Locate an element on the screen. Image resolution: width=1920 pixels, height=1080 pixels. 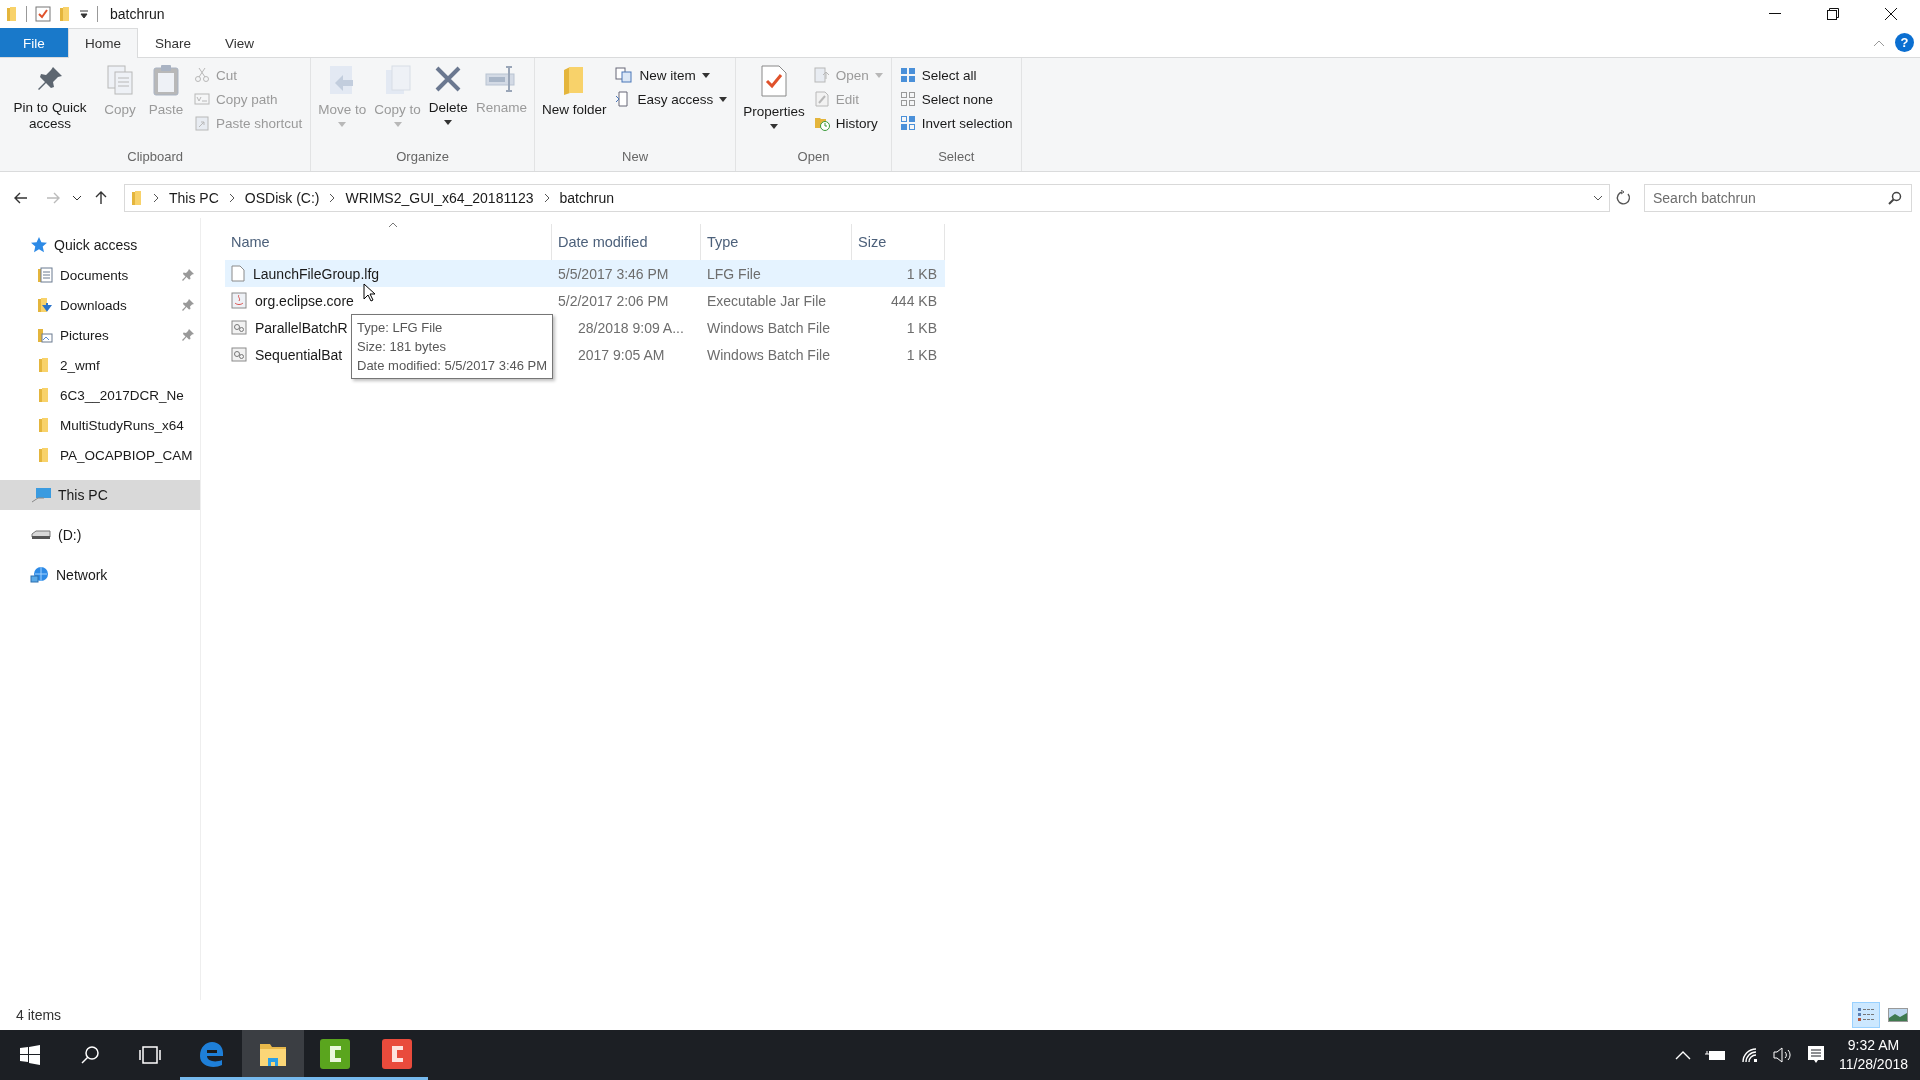
invert-selection-icon is located at coordinates (907, 123).